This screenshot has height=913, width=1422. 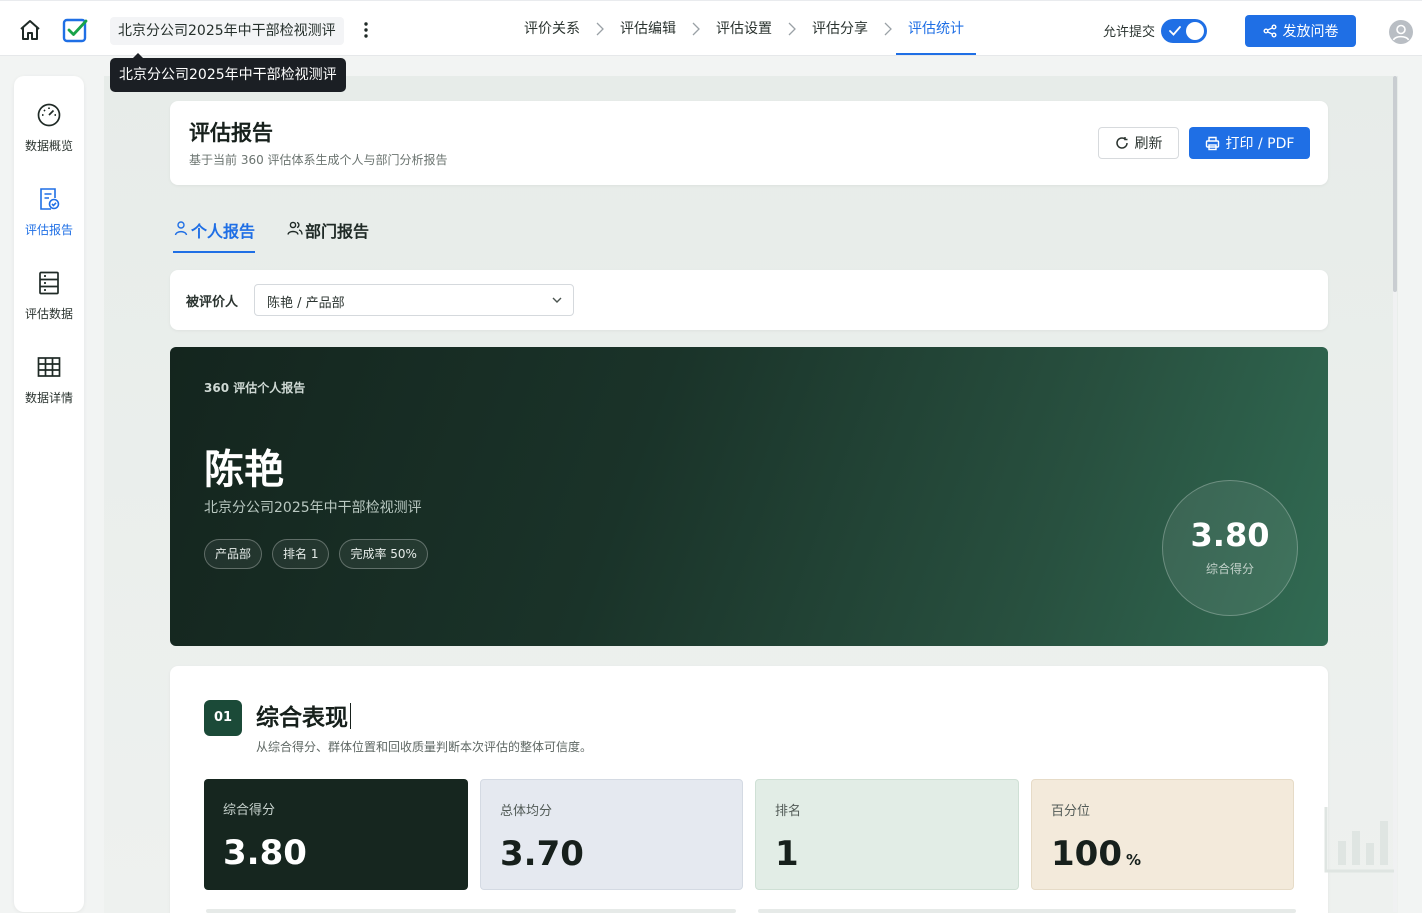 I want to click on sidebar-item-label: 数据详情, so click(x=48, y=398).